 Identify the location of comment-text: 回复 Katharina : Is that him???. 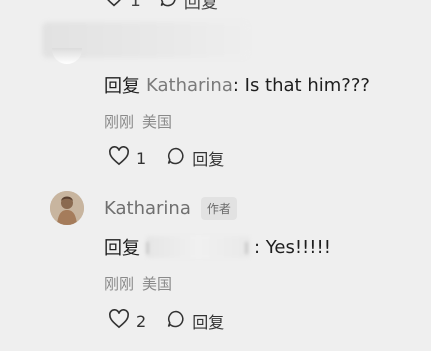
(237, 85).